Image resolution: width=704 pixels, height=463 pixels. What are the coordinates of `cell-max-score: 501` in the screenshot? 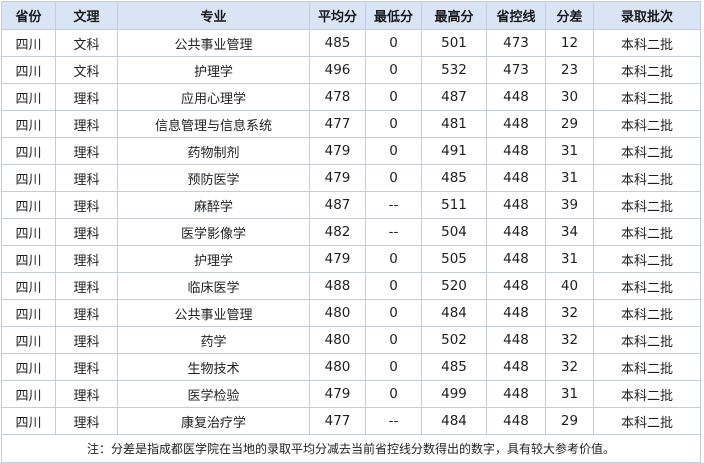 It's located at (454, 43).